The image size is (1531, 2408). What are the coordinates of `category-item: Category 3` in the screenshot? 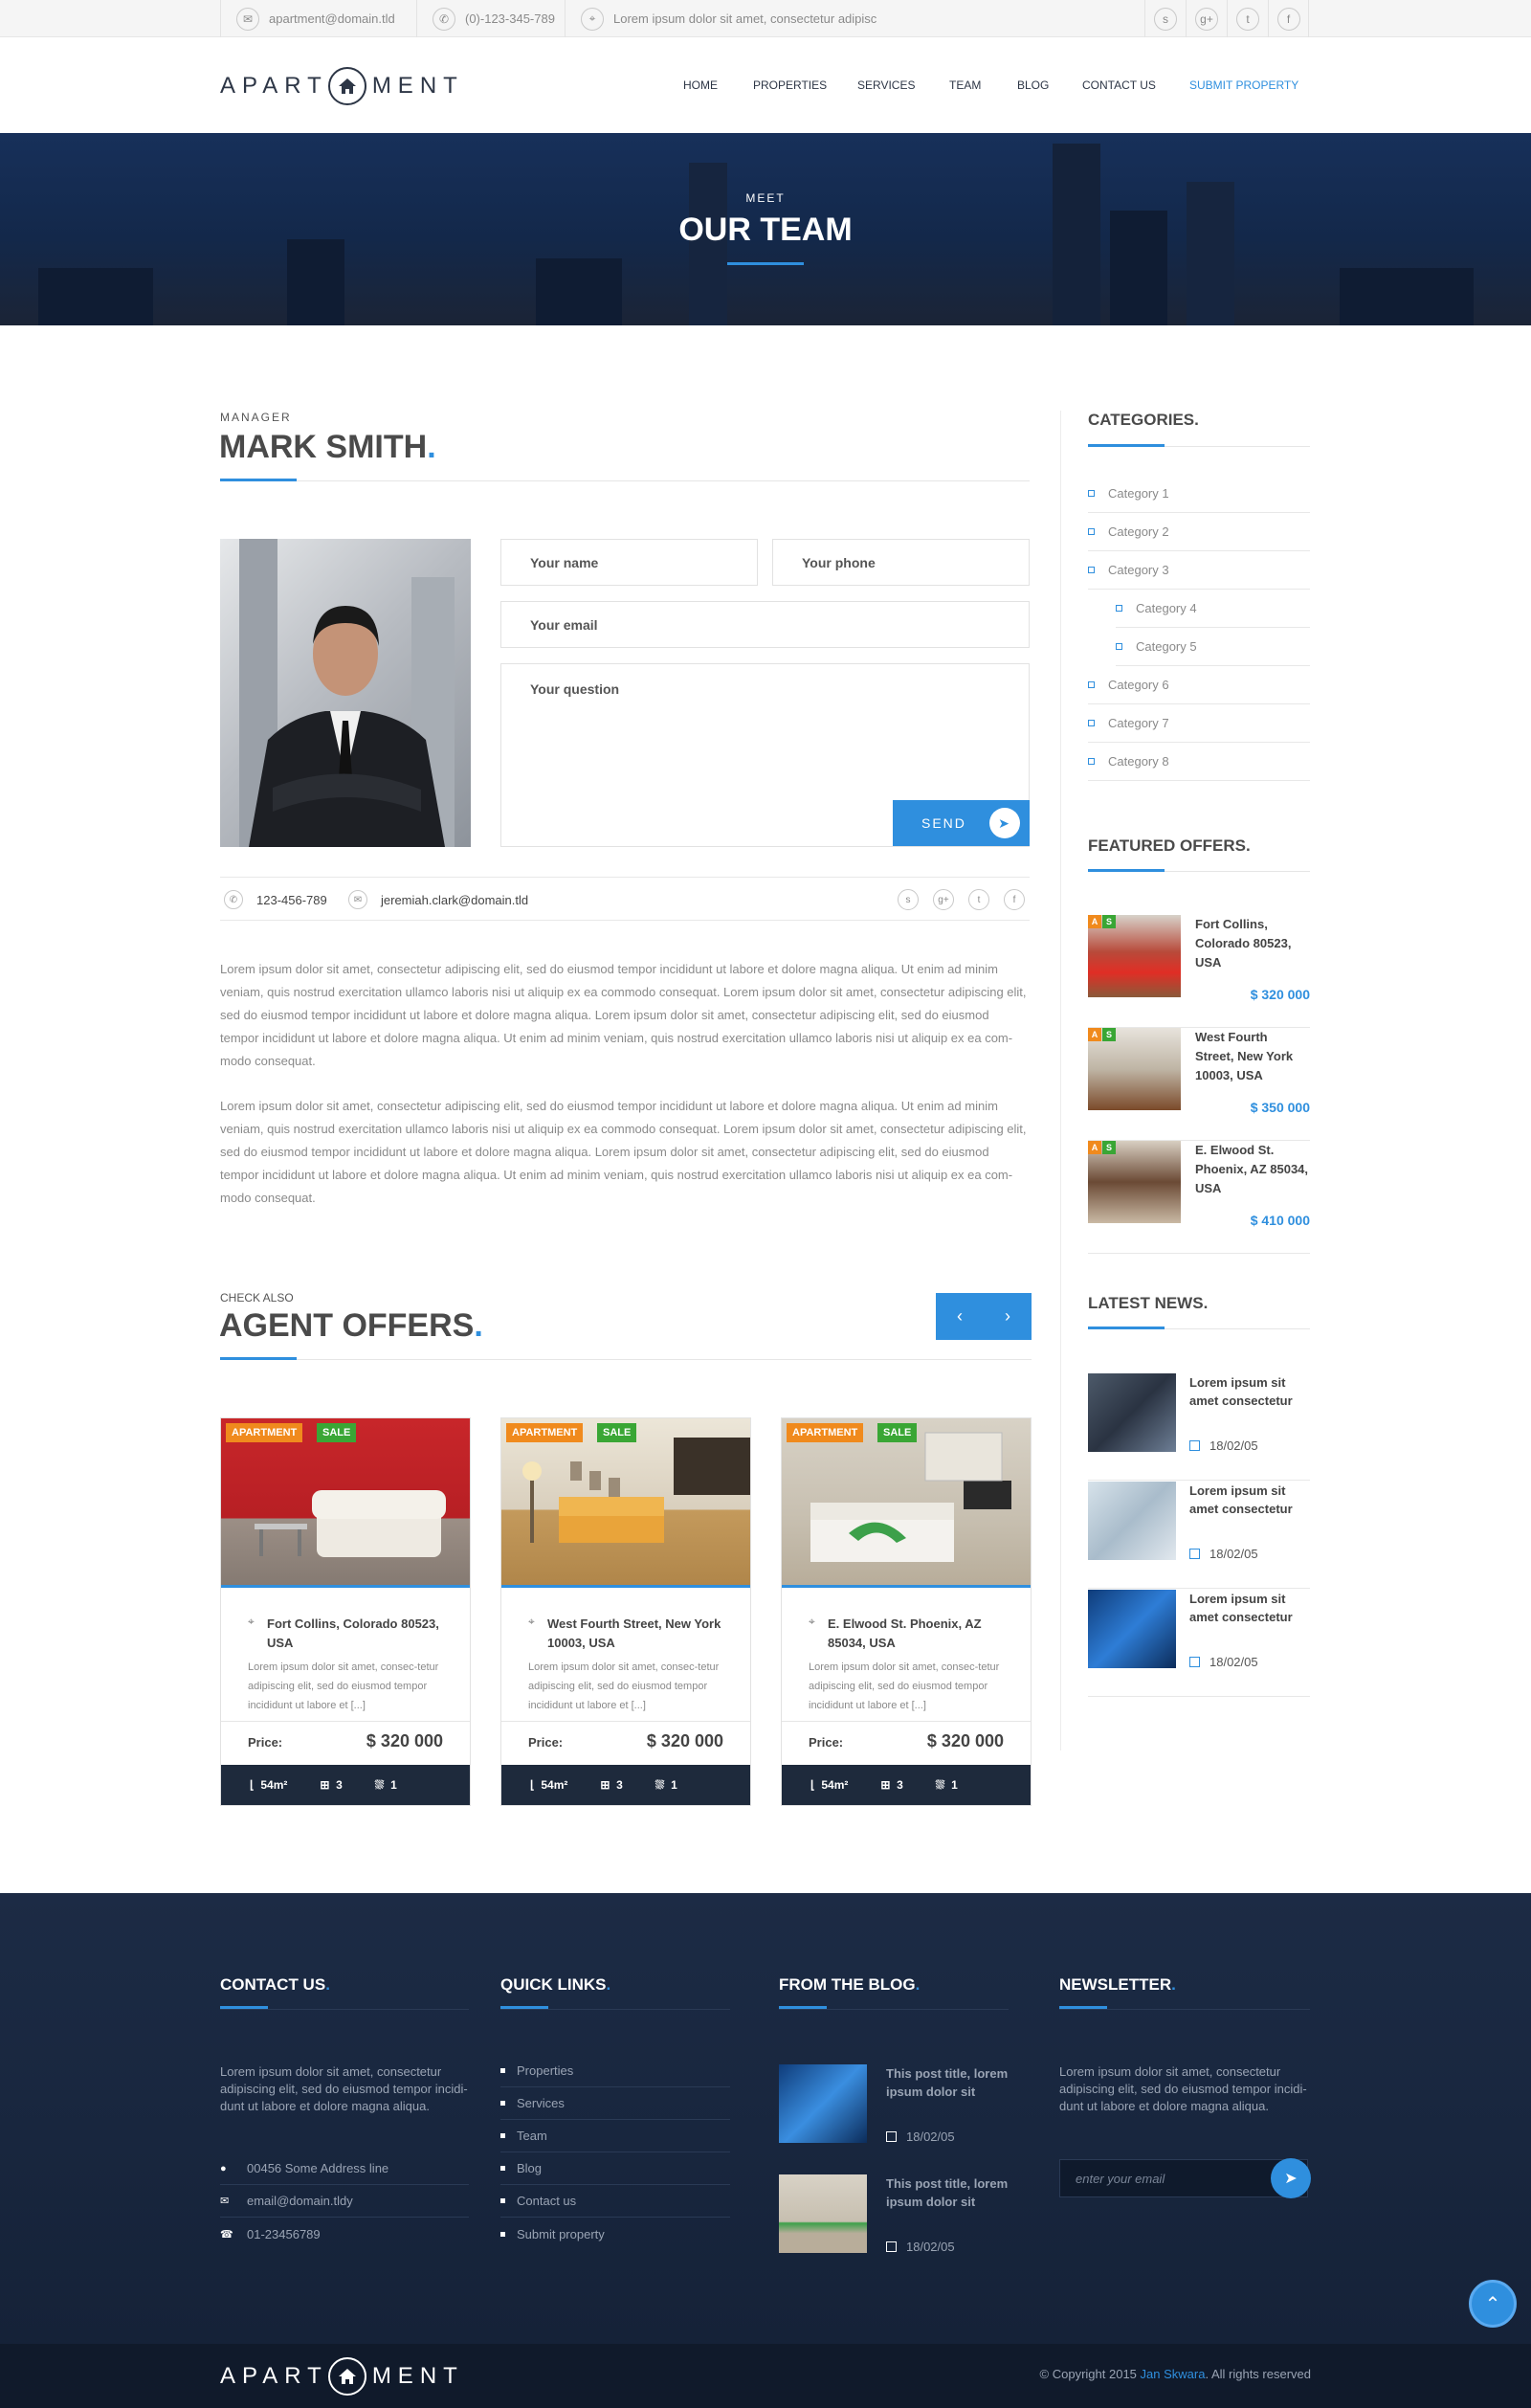 It's located at (1199, 570).